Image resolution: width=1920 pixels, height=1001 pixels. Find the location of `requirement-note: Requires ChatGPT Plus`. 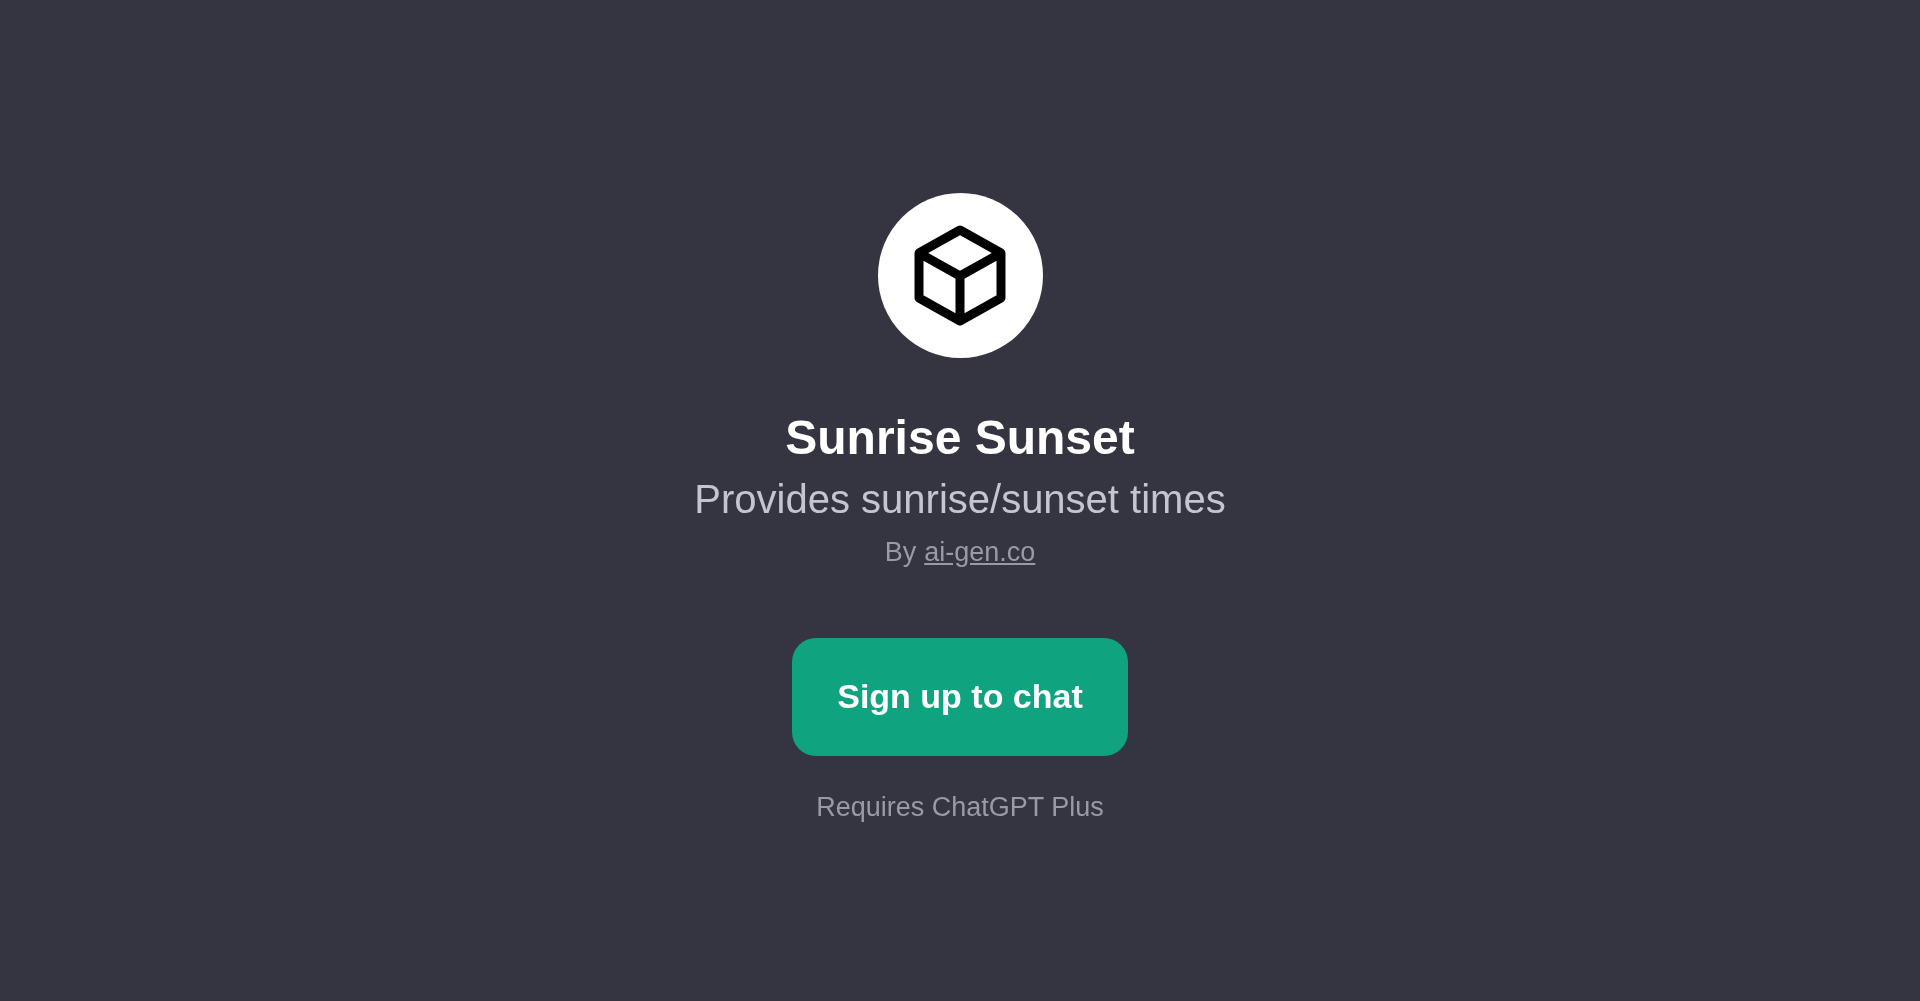

requirement-note: Requires ChatGPT Plus is located at coordinates (960, 807).